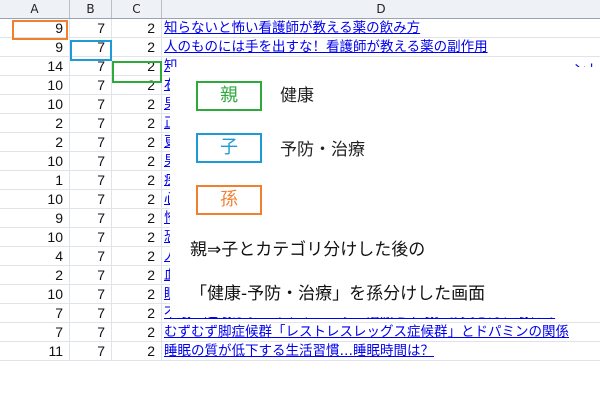 The width and height of the screenshot is (600, 400). What do you see at coordinates (326, 47) in the screenshot?
I see `article-link: 人のものには手を出すな！看護師が教える薬の副作用` at bounding box center [326, 47].